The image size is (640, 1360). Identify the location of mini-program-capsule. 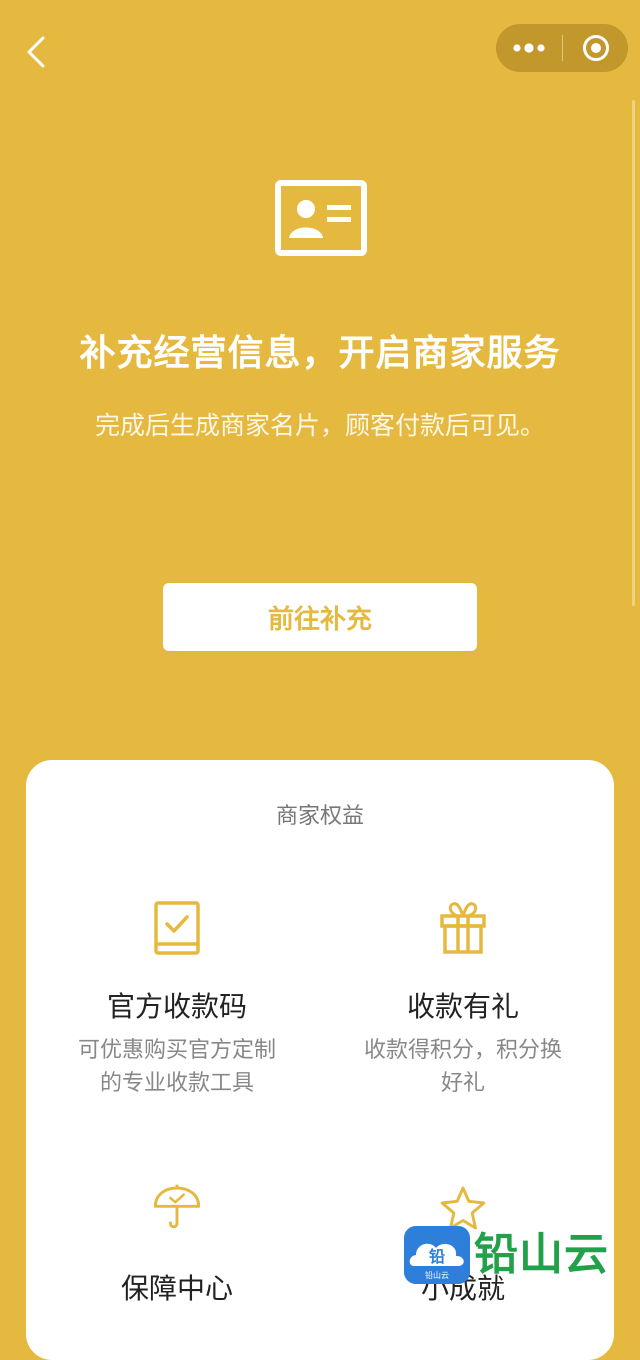
(562, 48).